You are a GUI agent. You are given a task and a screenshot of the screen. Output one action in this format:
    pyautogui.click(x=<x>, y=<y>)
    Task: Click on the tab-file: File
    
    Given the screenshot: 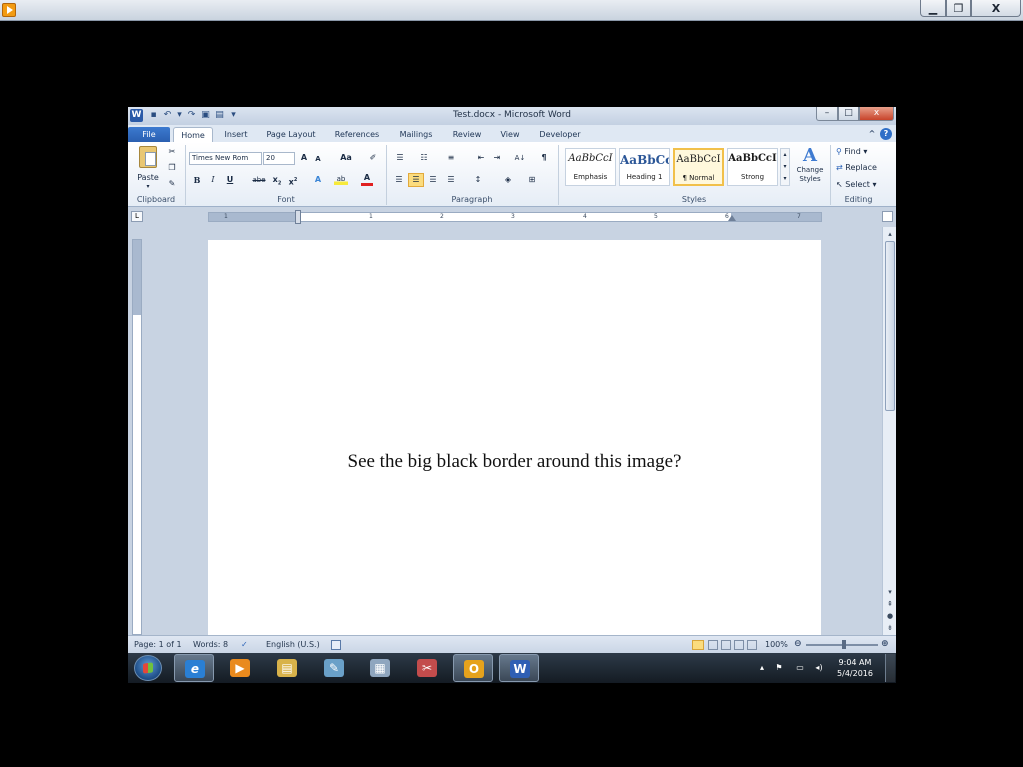 What is the action you would take?
    pyautogui.click(x=149, y=134)
    